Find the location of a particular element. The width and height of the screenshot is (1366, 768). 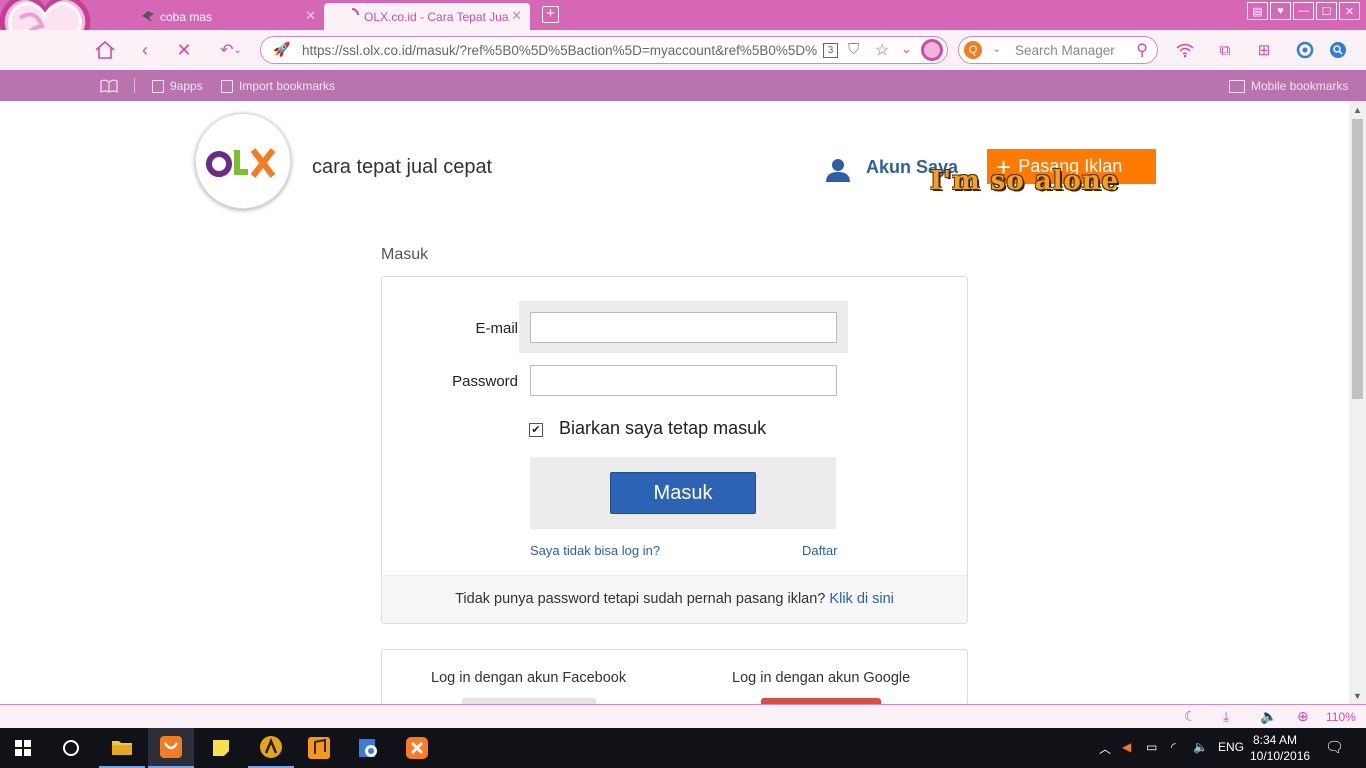

search-input: Search Manager is located at coordinates (1065, 50).